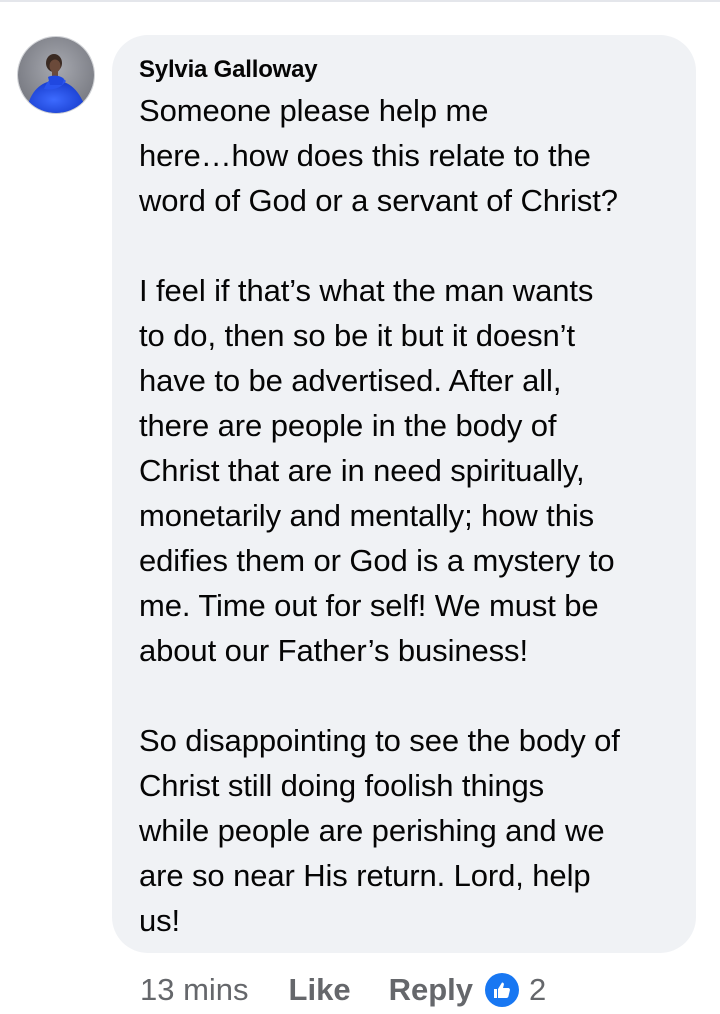 The image size is (720, 1014). I want to click on reaction-count: 2, so click(538, 989).